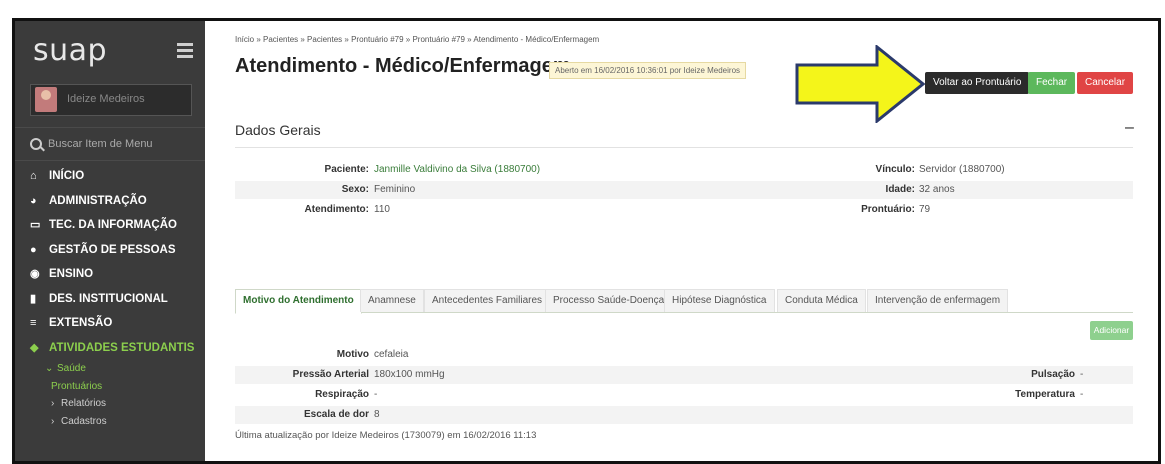  Describe the element at coordinates (352, 354) in the screenshot. I see `motivo-label: Motivo` at that location.